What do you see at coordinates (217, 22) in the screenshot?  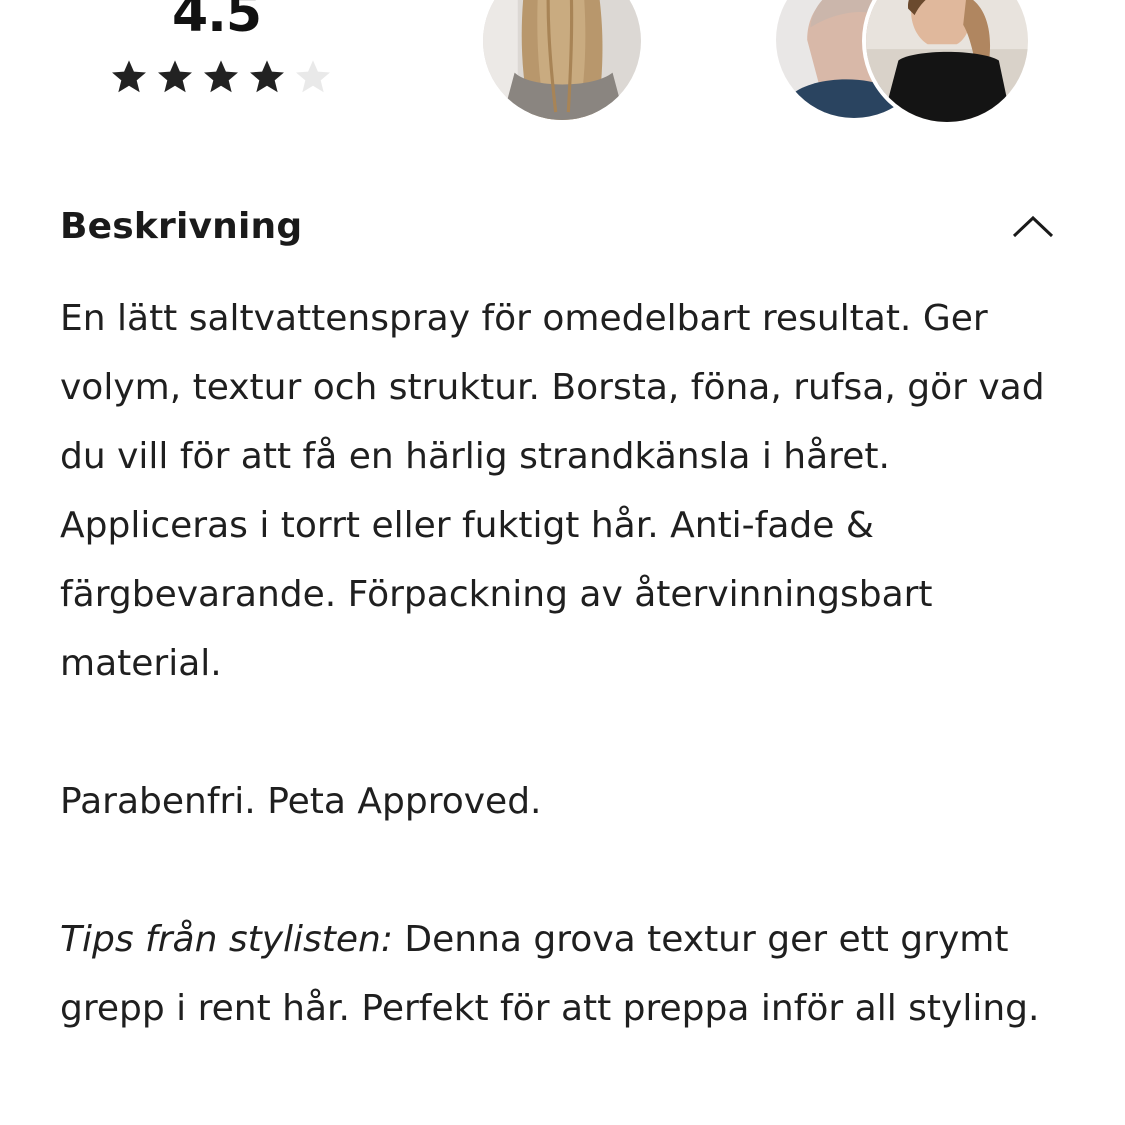 I see `rating-value: 4.5` at bounding box center [217, 22].